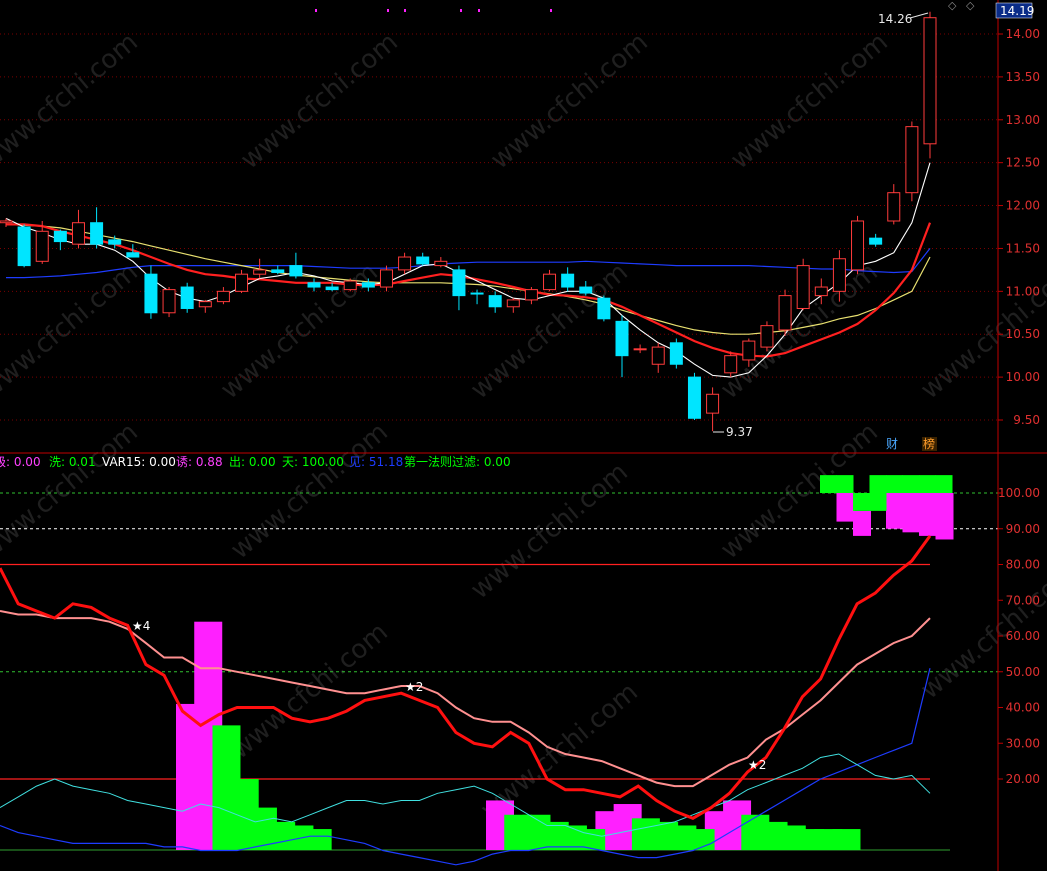 This screenshot has height=871, width=1047. I want to click on tag-cai: 财, so click(892, 444).